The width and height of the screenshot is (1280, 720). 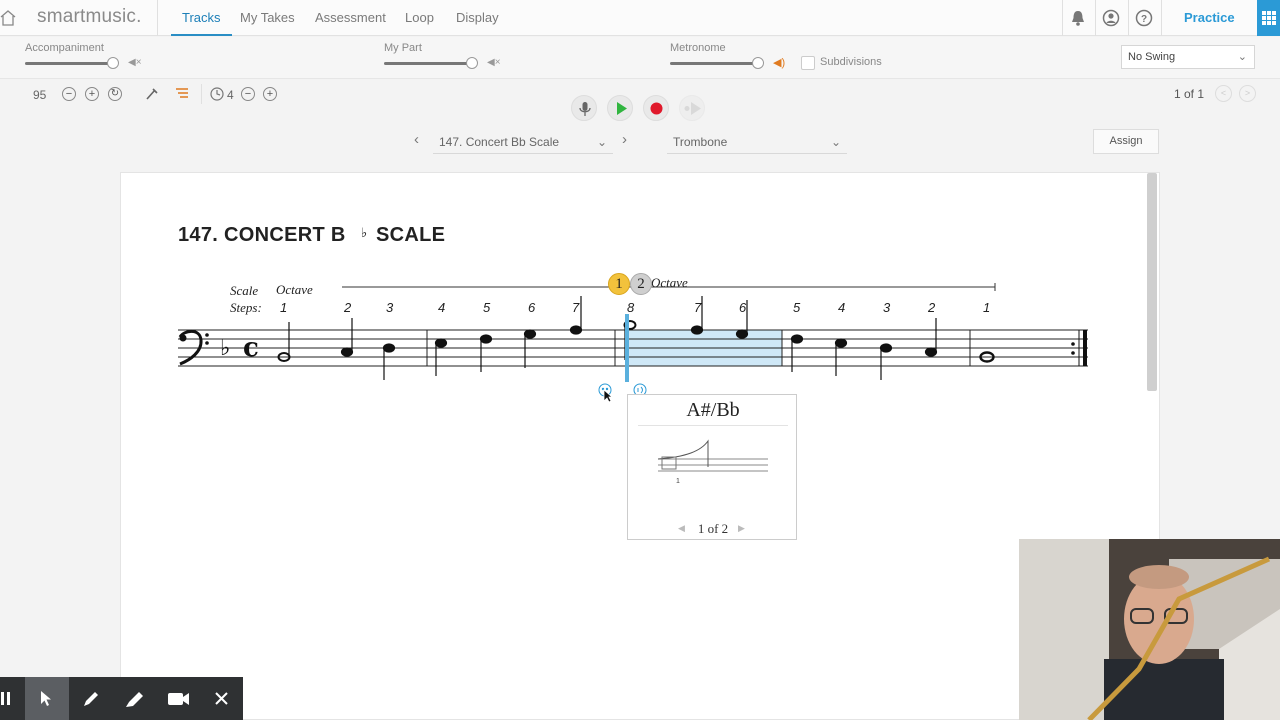 What do you see at coordinates (713, 528) in the screenshot?
I see `popup-page-indicator: 1 of 2` at bounding box center [713, 528].